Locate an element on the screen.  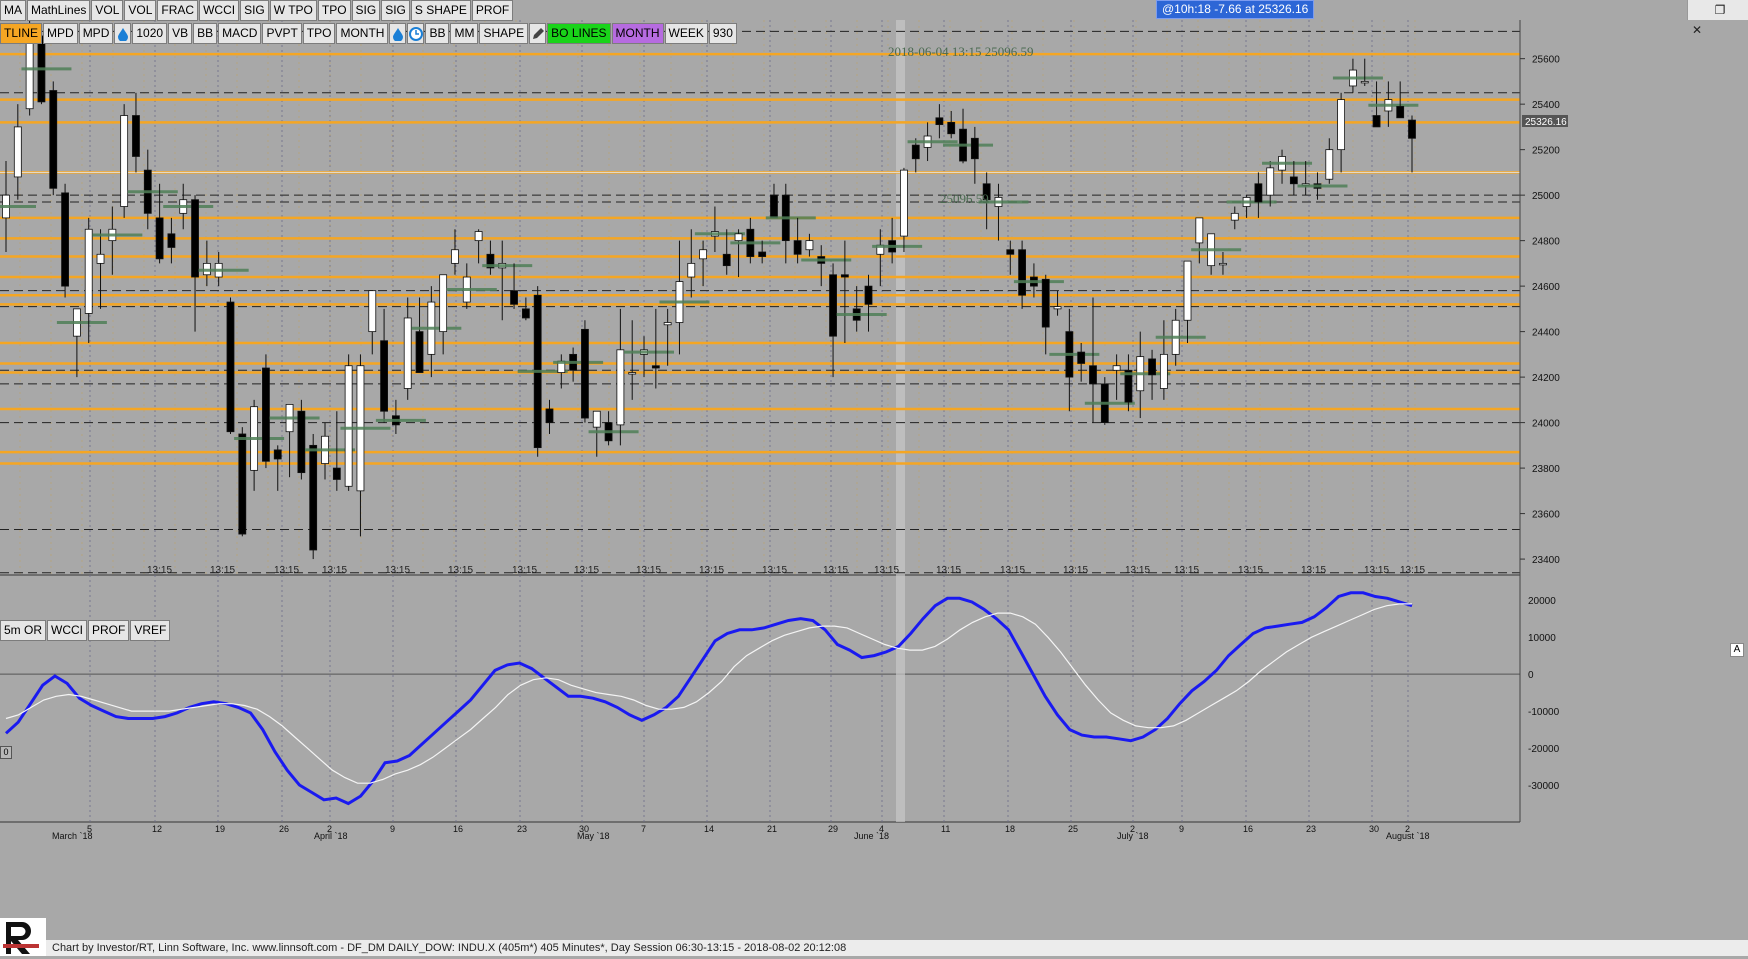
tool-tline-button: TLINE is located at coordinates (21, 33).